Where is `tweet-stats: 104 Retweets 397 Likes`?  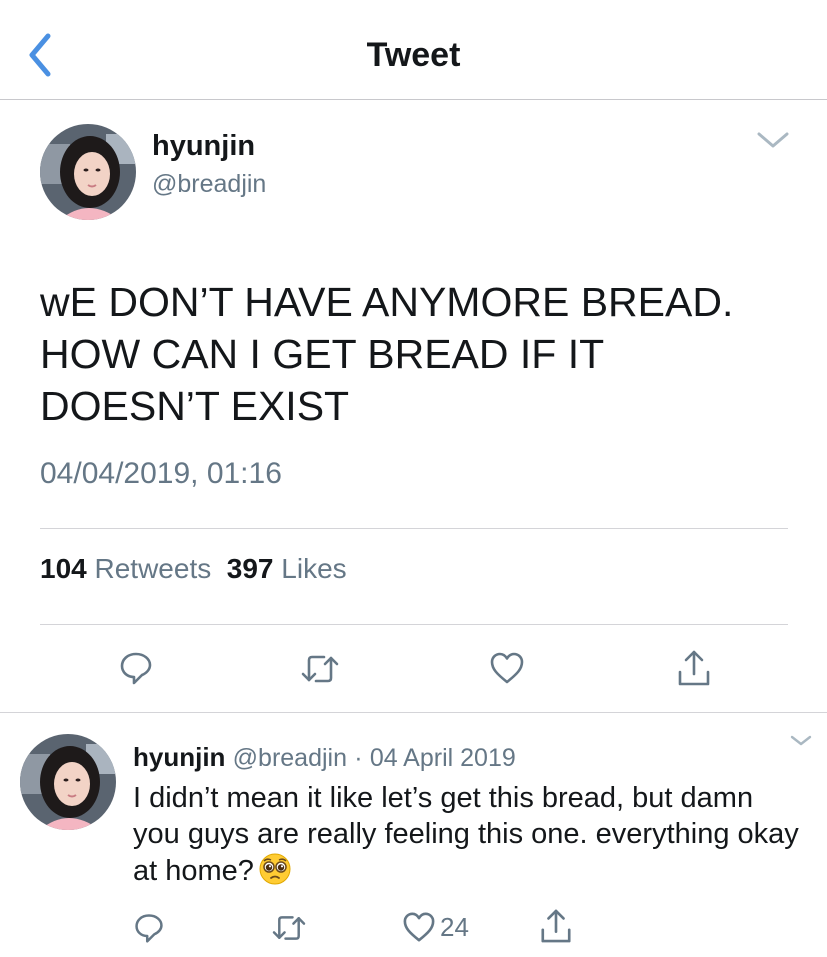 tweet-stats: 104 Retweets 397 Likes is located at coordinates (193, 569).